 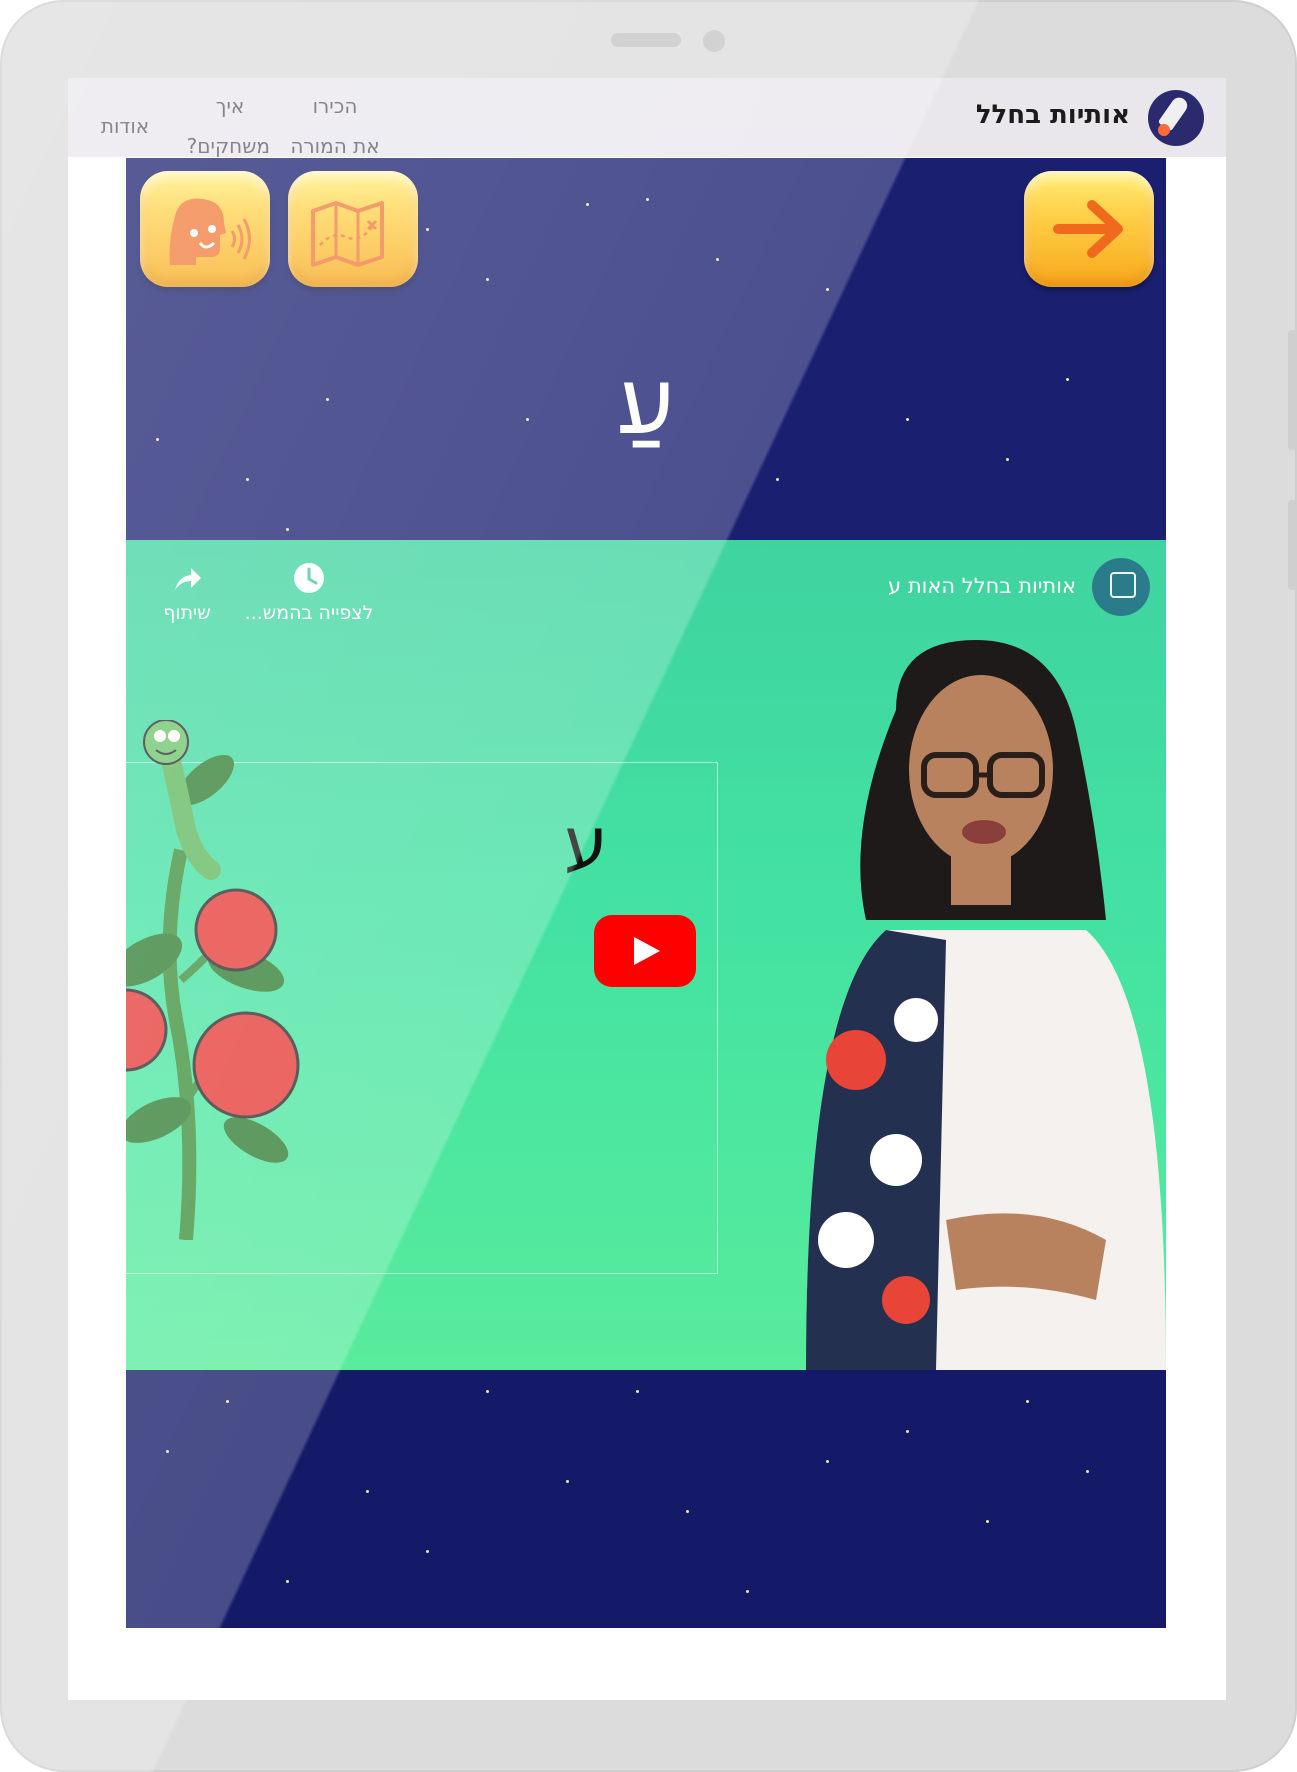 I want to click on youtube-play-button, so click(x=645, y=951).